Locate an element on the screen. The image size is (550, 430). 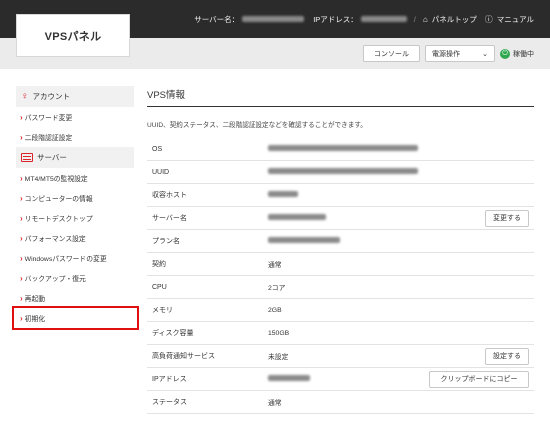
sidebar-item-computer-info: › コンピューターの情報 is located at coordinates (75, 198).